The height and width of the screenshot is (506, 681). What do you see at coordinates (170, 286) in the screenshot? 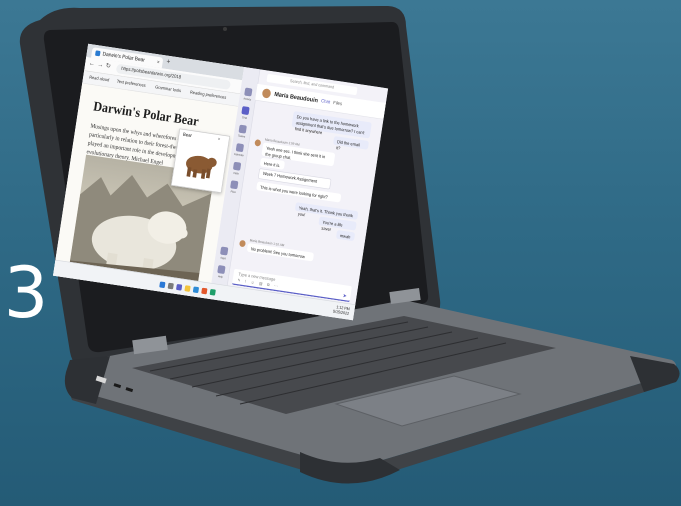
I see `search-icon` at bounding box center [170, 286].